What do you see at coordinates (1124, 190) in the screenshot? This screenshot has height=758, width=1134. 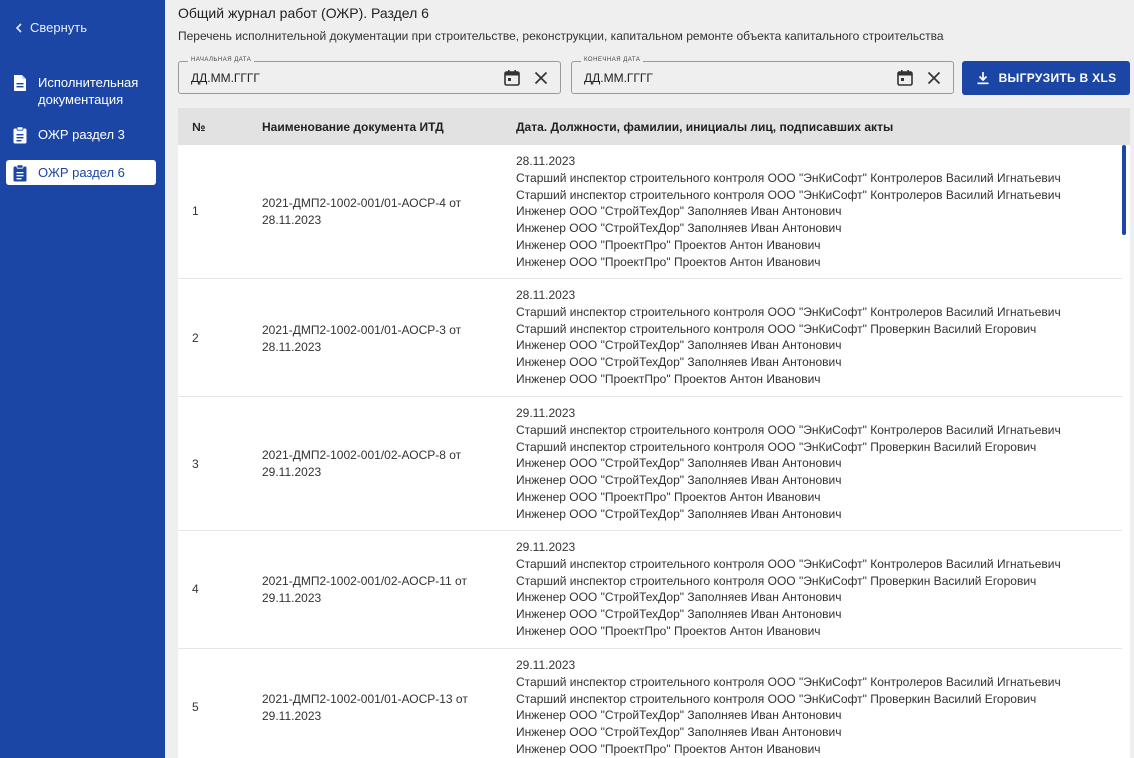 I see `table-scrollbar` at bounding box center [1124, 190].